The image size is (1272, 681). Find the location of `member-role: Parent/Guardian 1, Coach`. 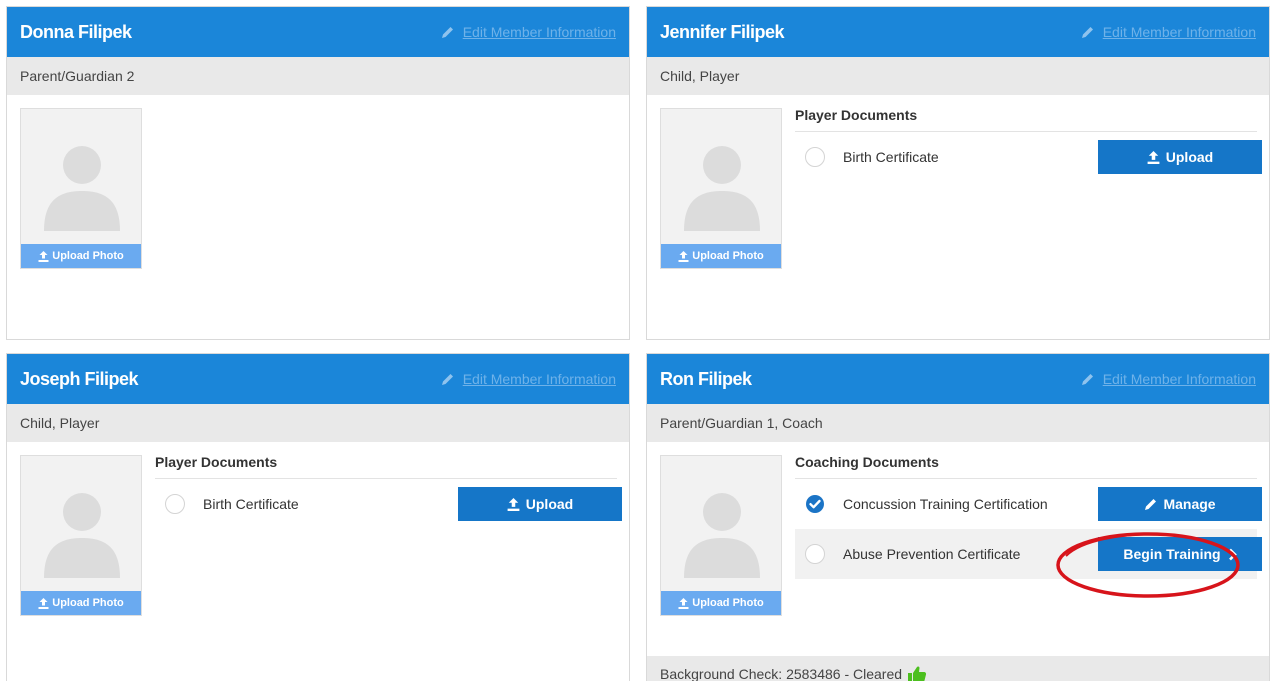

member-role: Parent/Guardian 1, Coach is located at coordinates (958, 423).